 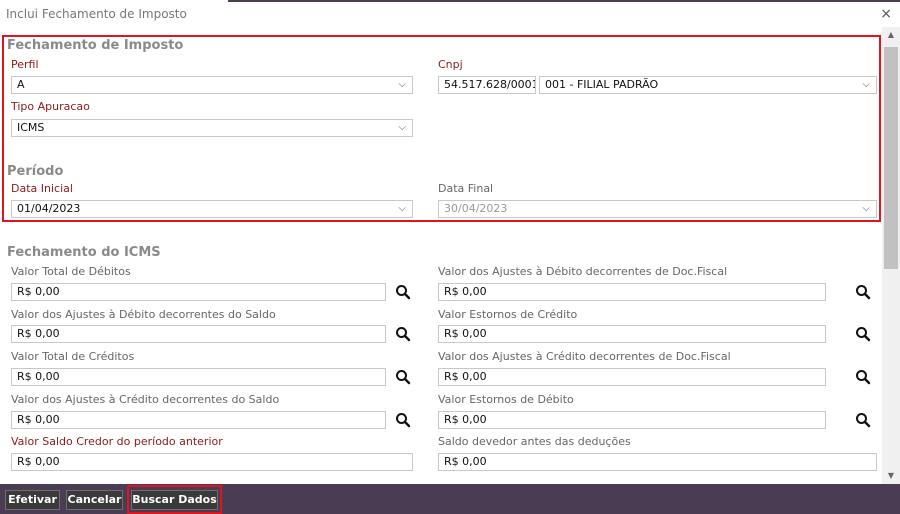 What do you see at coordinates (657, 462) in the screenshot?
I see `saldo-devedor-antes-deducoes-input: R$ 0,00` at bounding box center [657, 462].